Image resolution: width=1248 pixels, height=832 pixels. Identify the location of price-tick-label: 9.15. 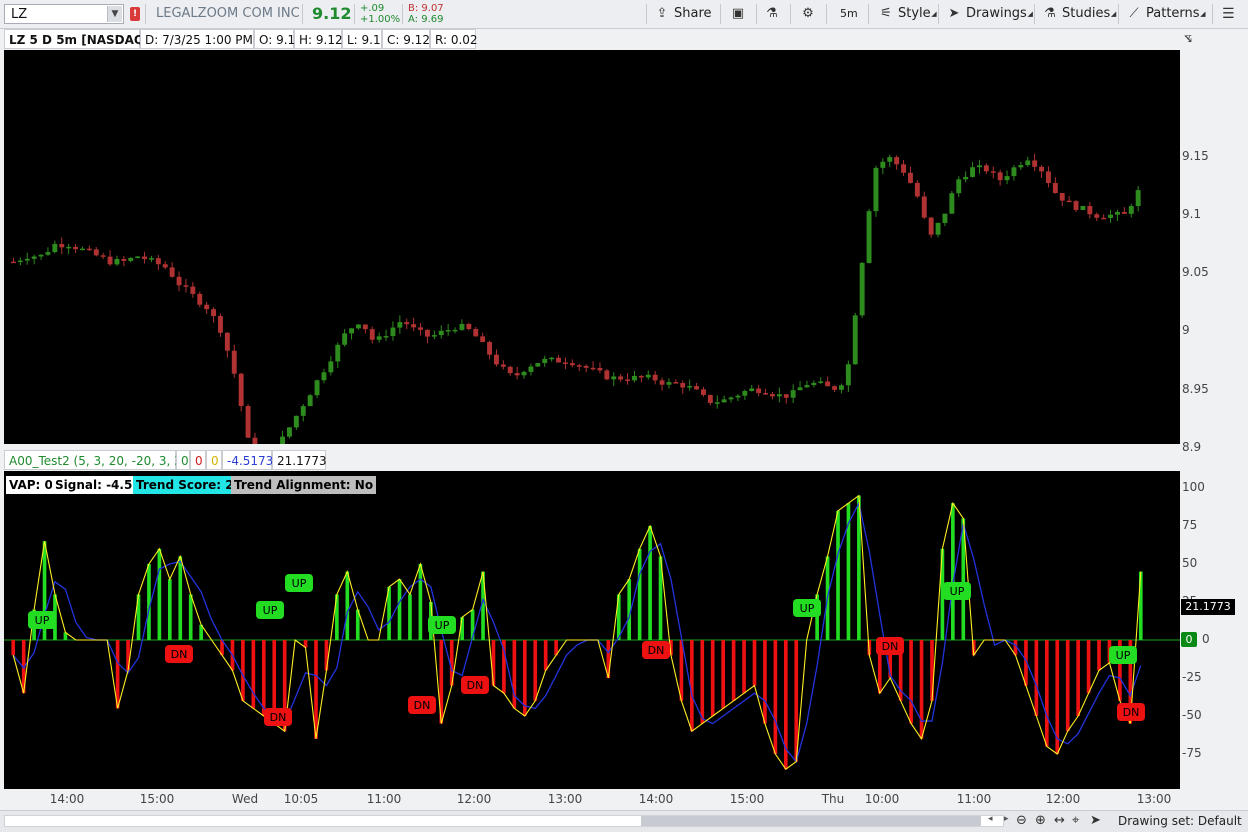
(1195, 156).